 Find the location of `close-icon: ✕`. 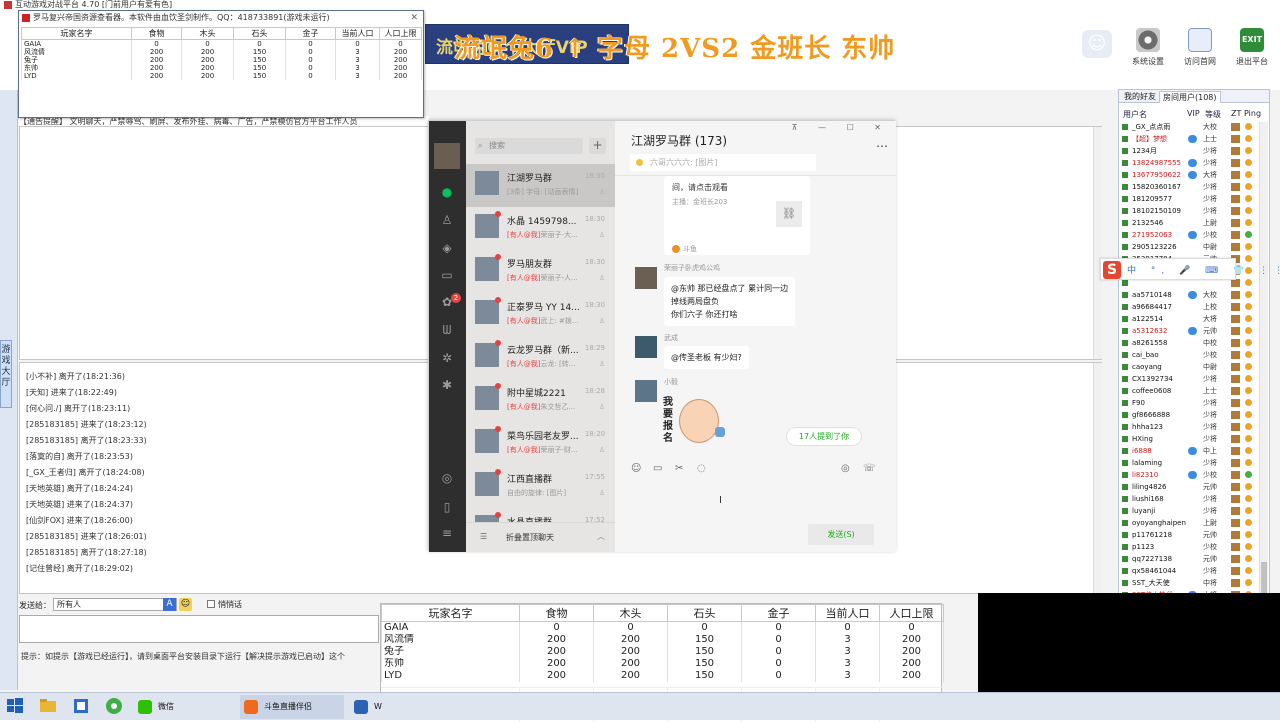

close-icon: ✕ is located at coordinates (414, 18).